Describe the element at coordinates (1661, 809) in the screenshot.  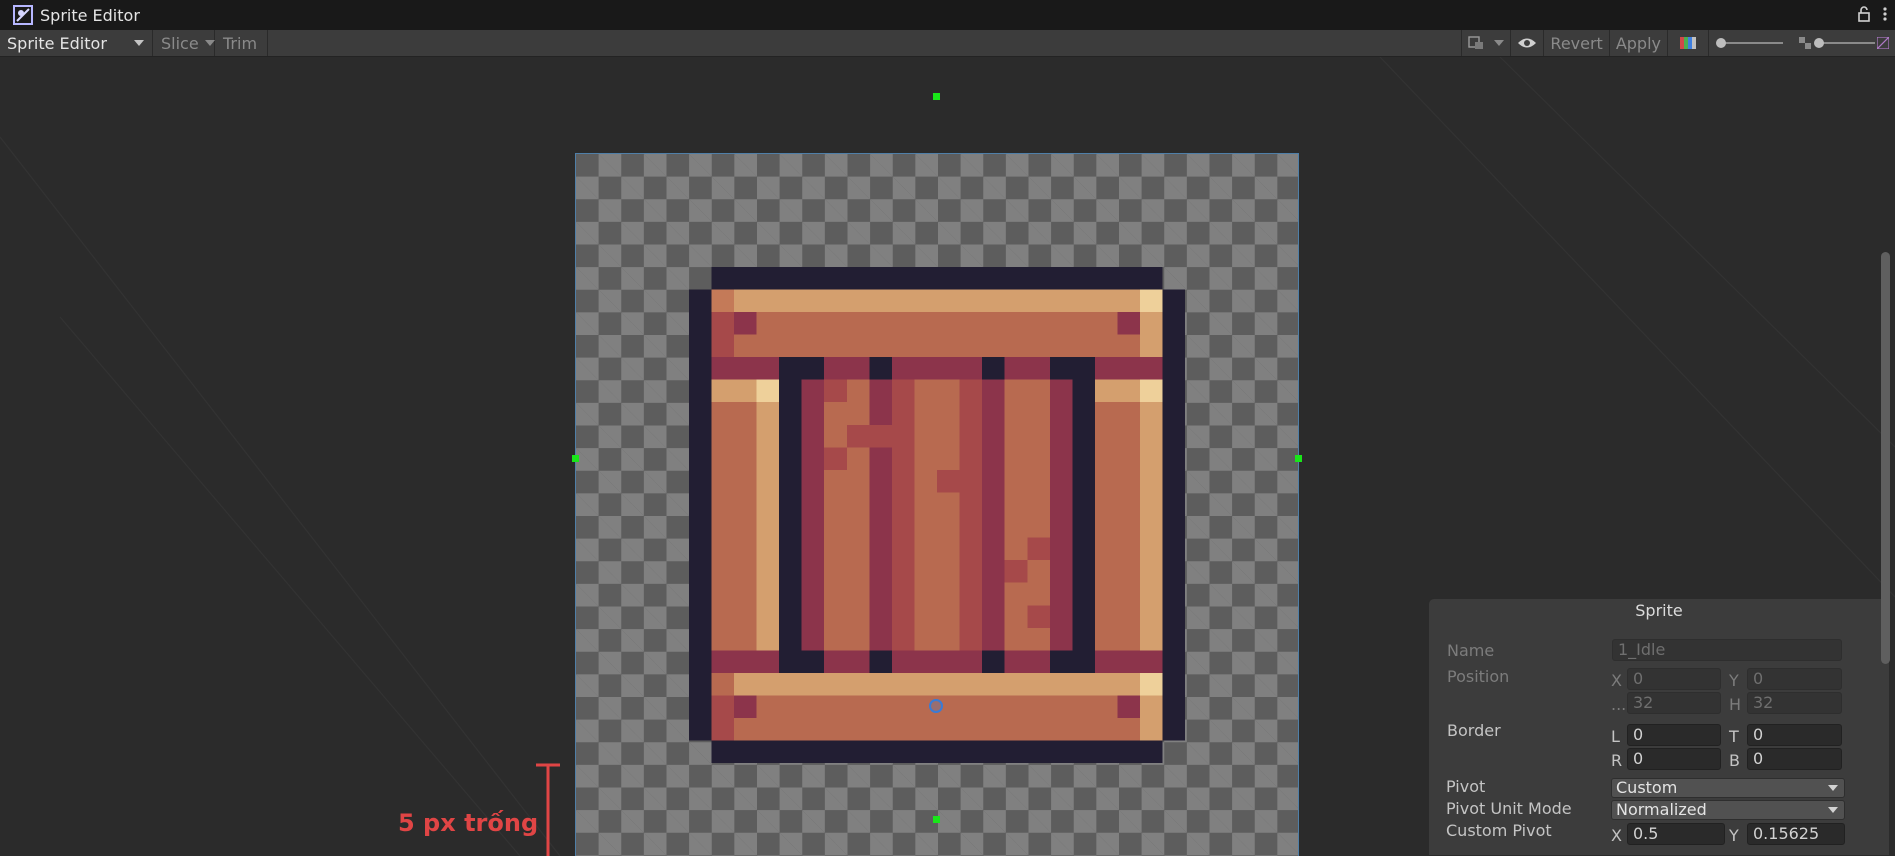
I see `pivot-unit-select-value: Normalized` at that location.